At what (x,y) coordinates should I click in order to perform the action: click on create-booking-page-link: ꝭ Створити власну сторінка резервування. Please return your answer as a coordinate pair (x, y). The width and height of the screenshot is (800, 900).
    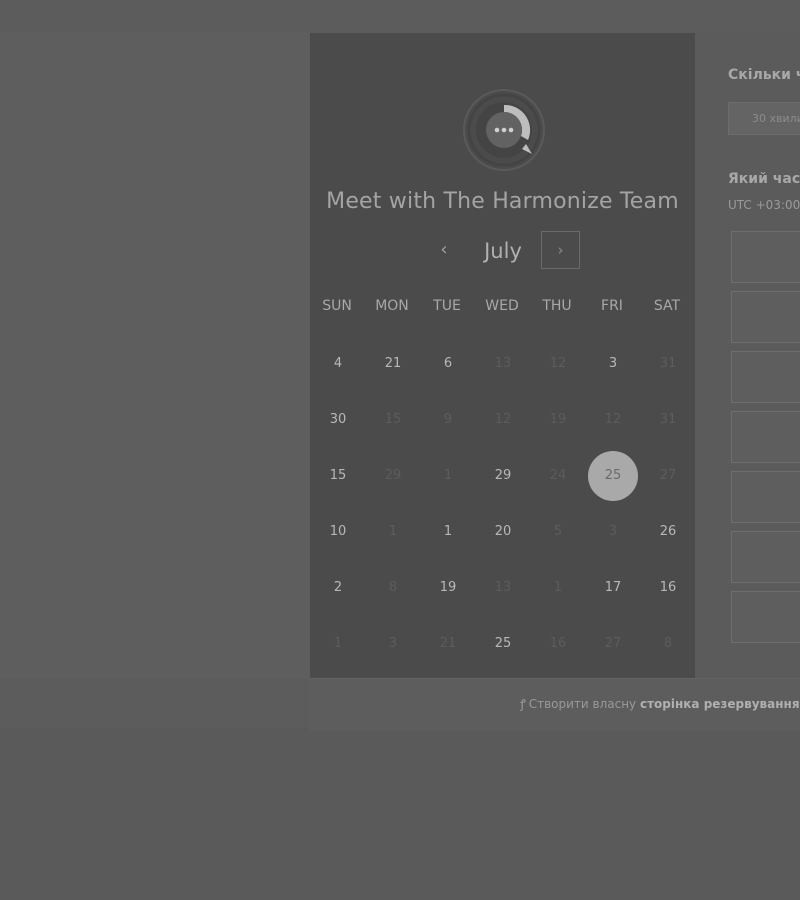
    Looking at the image, I should click on (660, 703).